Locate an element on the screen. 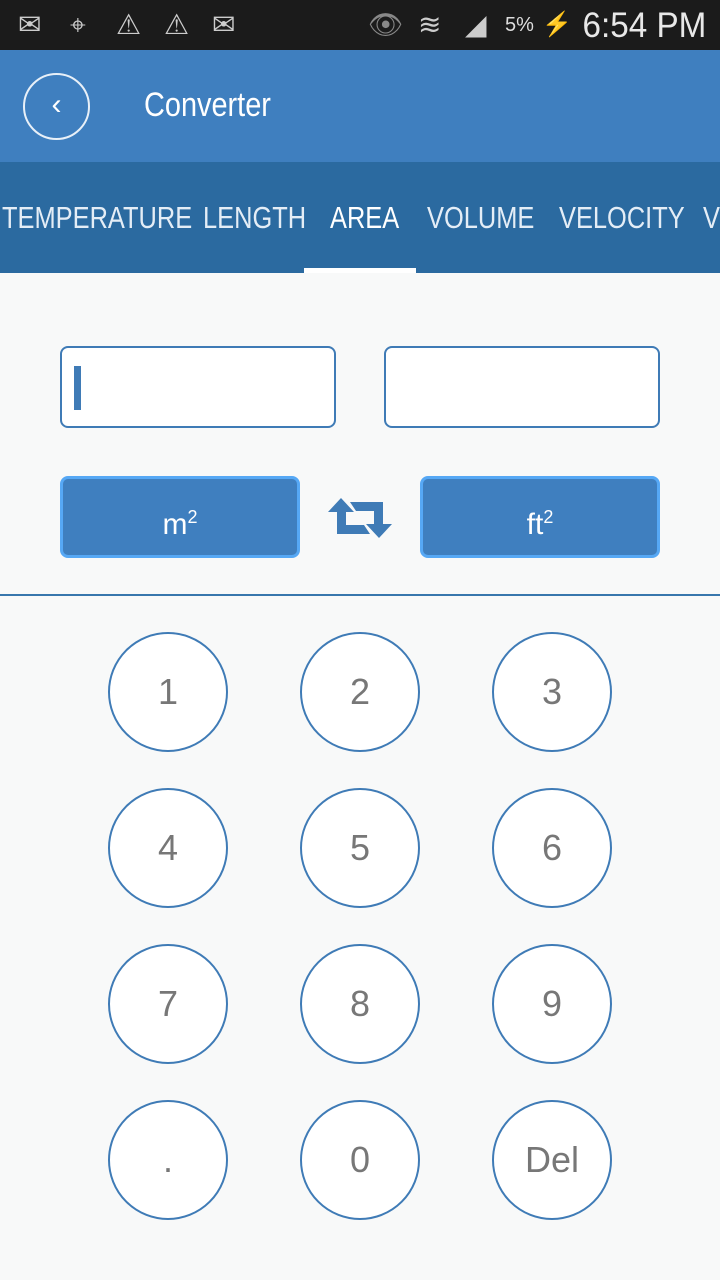 The width and height of the screenshot is (720, 1280). swap-arrows-icon is located at coordinates (360, 518).